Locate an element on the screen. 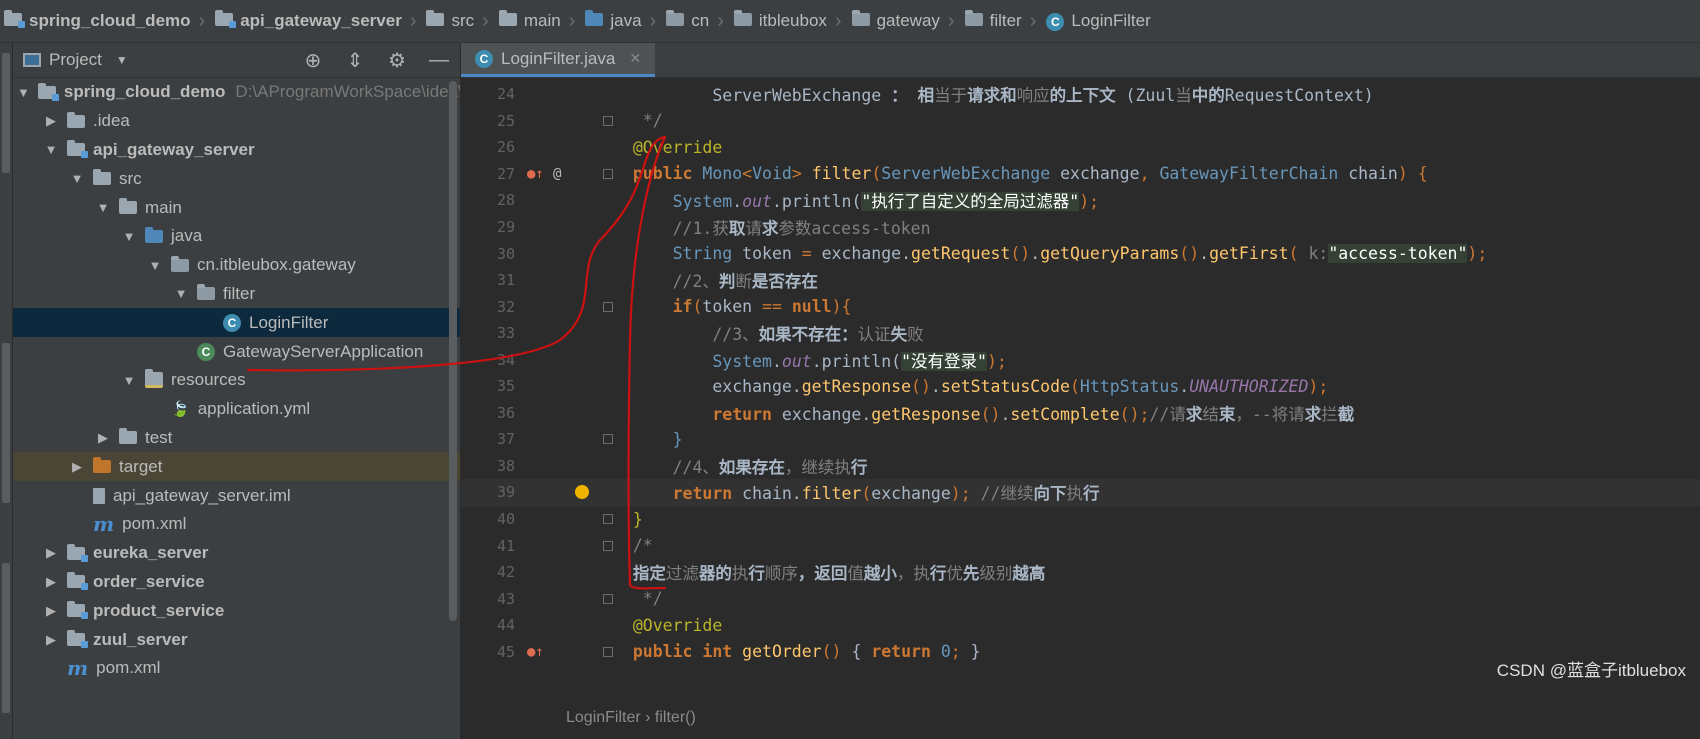  code-line: 31 //2、判断是否存在 is located at coordinates (1080, 280).